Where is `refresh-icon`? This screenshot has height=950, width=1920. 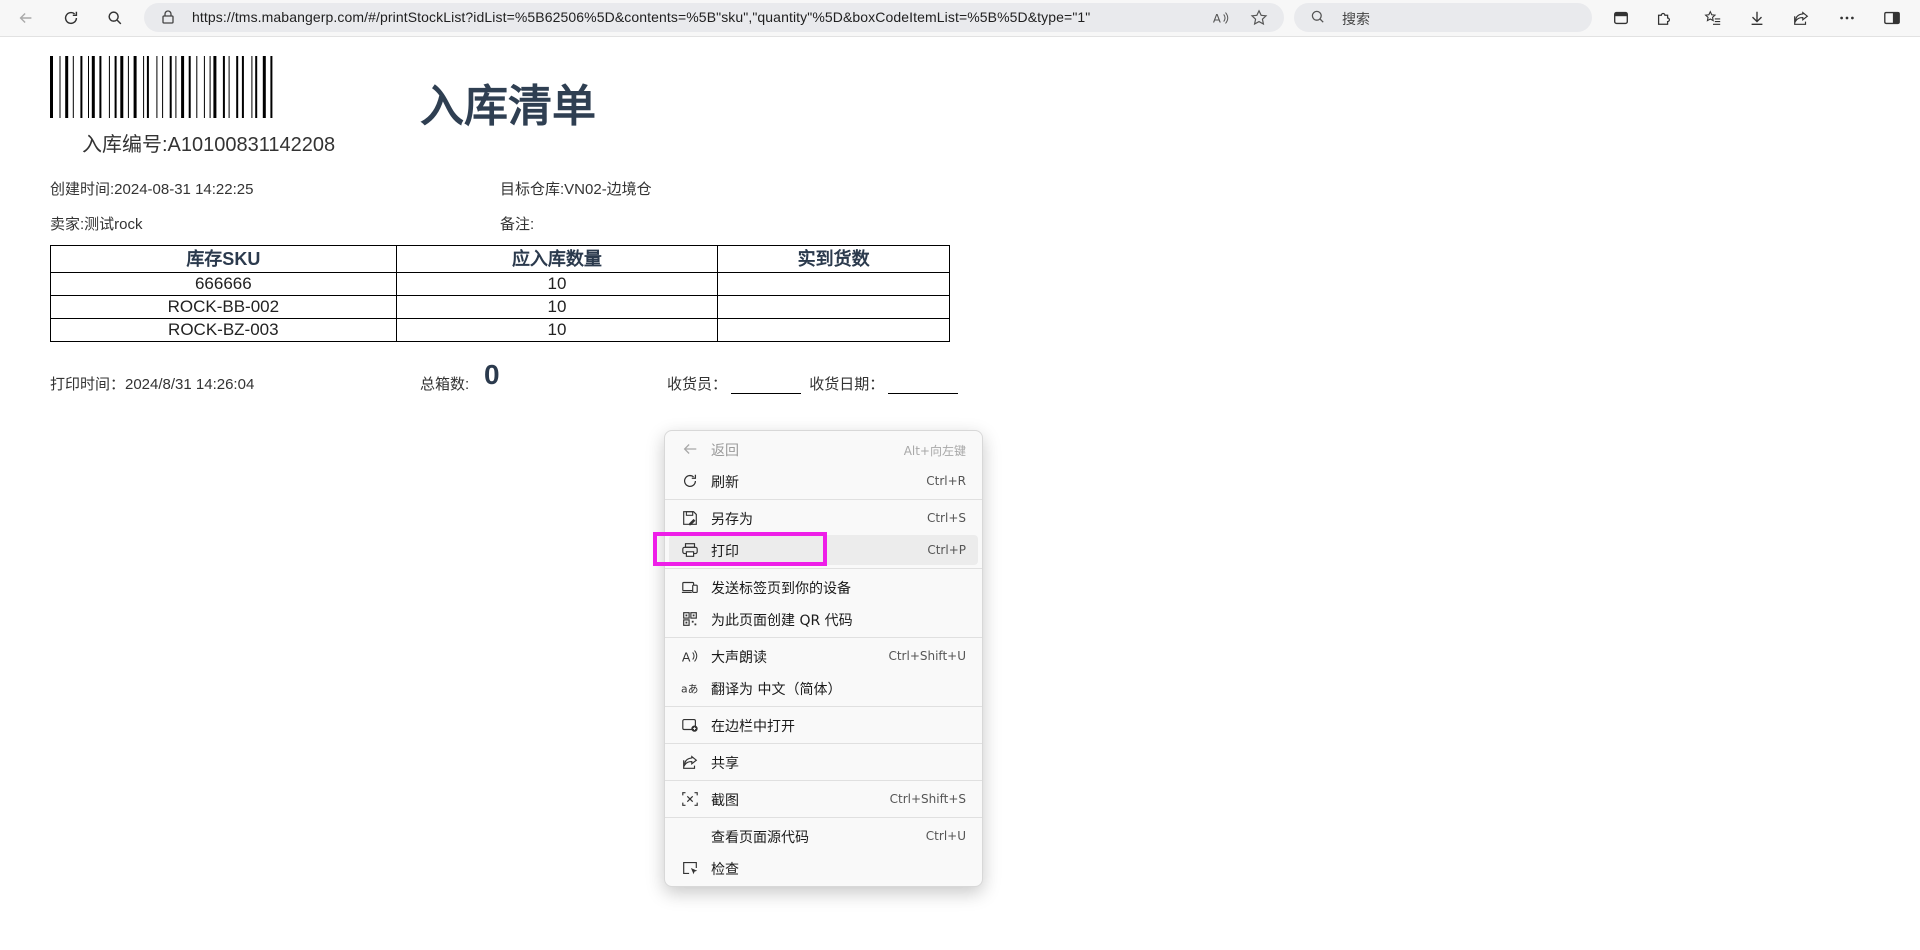 refresh-icon is located at coordinates (690, 480).